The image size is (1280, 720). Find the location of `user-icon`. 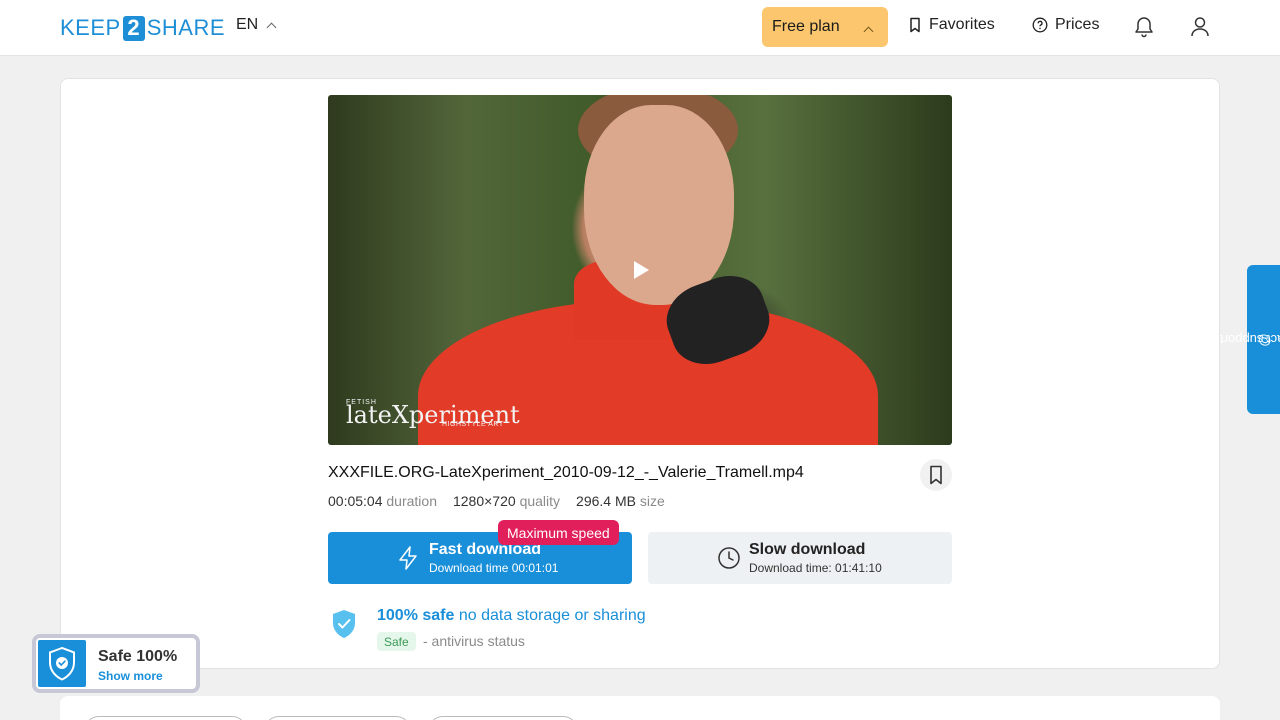

user-icon is located at coordinates (1200, 27).